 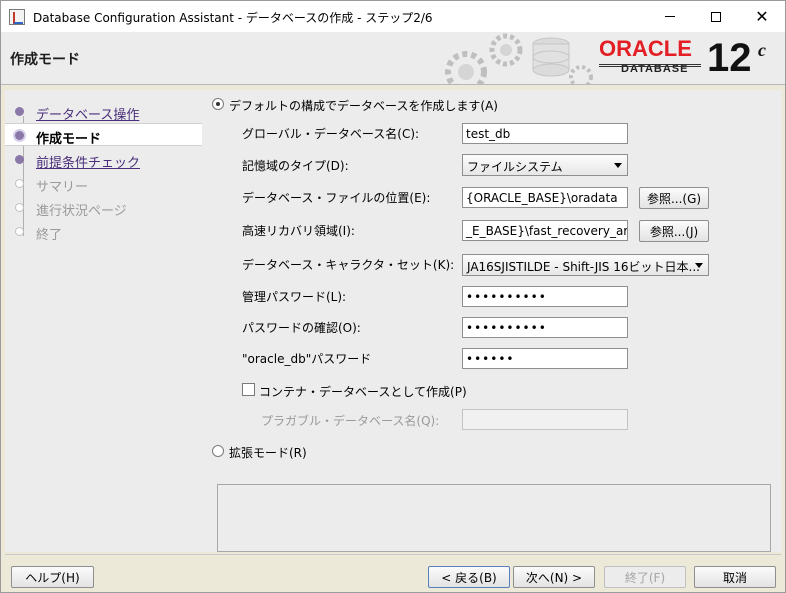 I want to click on sidebar-item-label: サマリー, so click(x=62, y=187).